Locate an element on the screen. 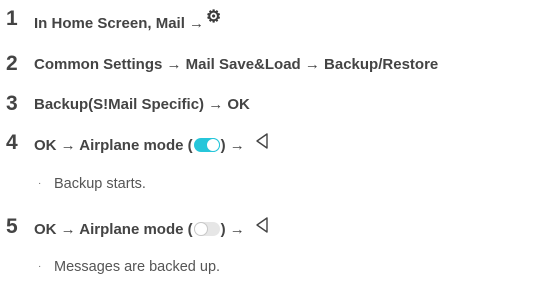 This screenshot has width=548, height=281. step-1-label: In Home Screen, Mail → is located at coordinates (119, 23).